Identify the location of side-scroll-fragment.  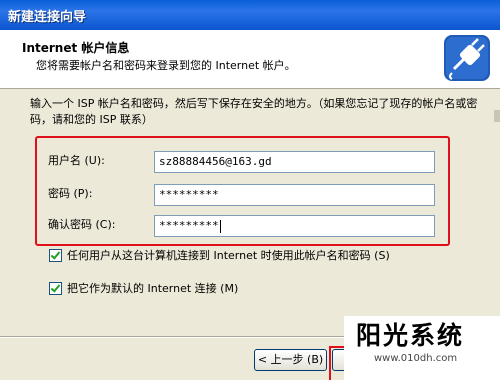
(497, 116).